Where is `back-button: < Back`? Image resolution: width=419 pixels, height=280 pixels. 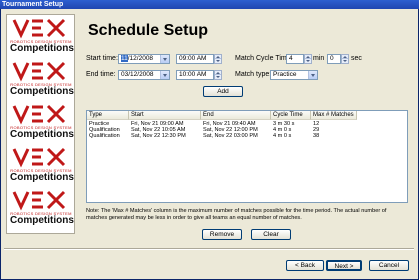 back-button: < Back is located at coordinates (305, 265).